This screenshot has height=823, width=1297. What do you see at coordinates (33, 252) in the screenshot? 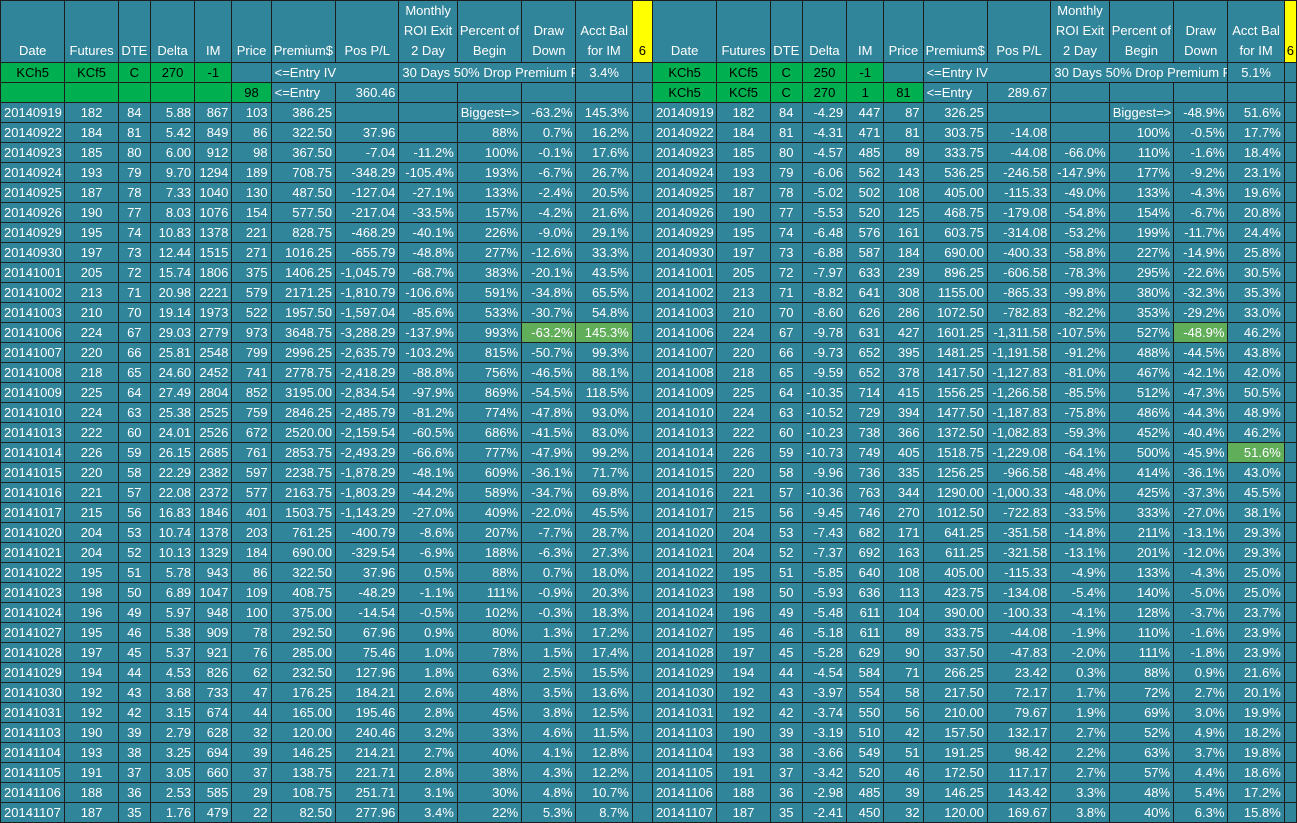
I see `cell-date-left: 20140930` at bounding box center [33, 252].